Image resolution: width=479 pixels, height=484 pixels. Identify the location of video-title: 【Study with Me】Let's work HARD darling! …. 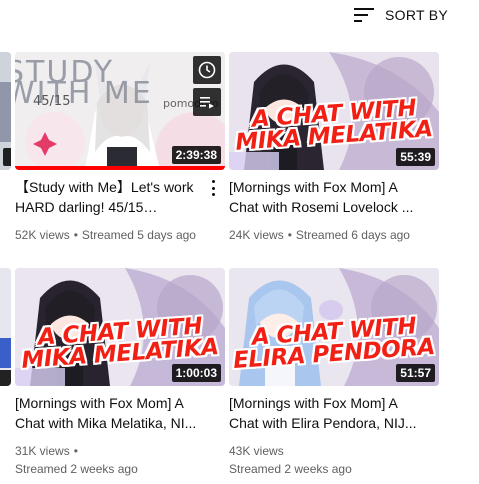
(112, 197).